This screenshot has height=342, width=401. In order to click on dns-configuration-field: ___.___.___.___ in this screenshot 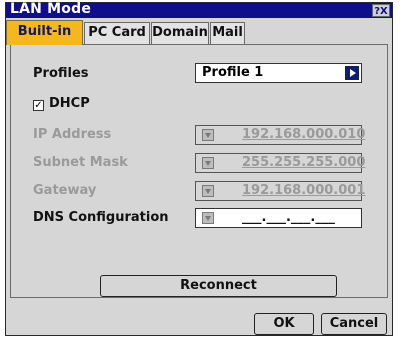, I will do `click(278, 218)`.